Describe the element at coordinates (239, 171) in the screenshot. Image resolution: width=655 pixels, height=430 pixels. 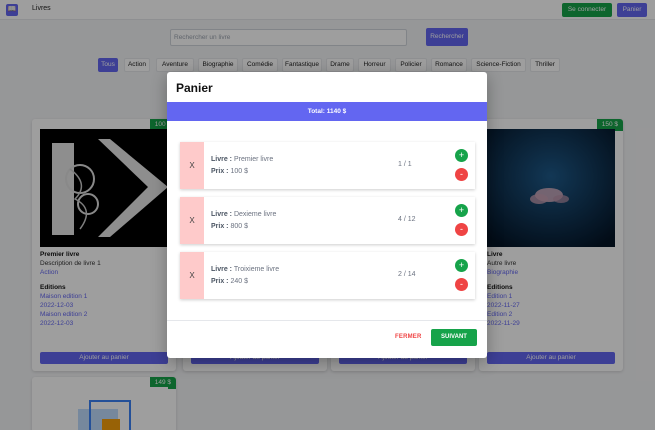
I see `book-price: 100 $` at that location.